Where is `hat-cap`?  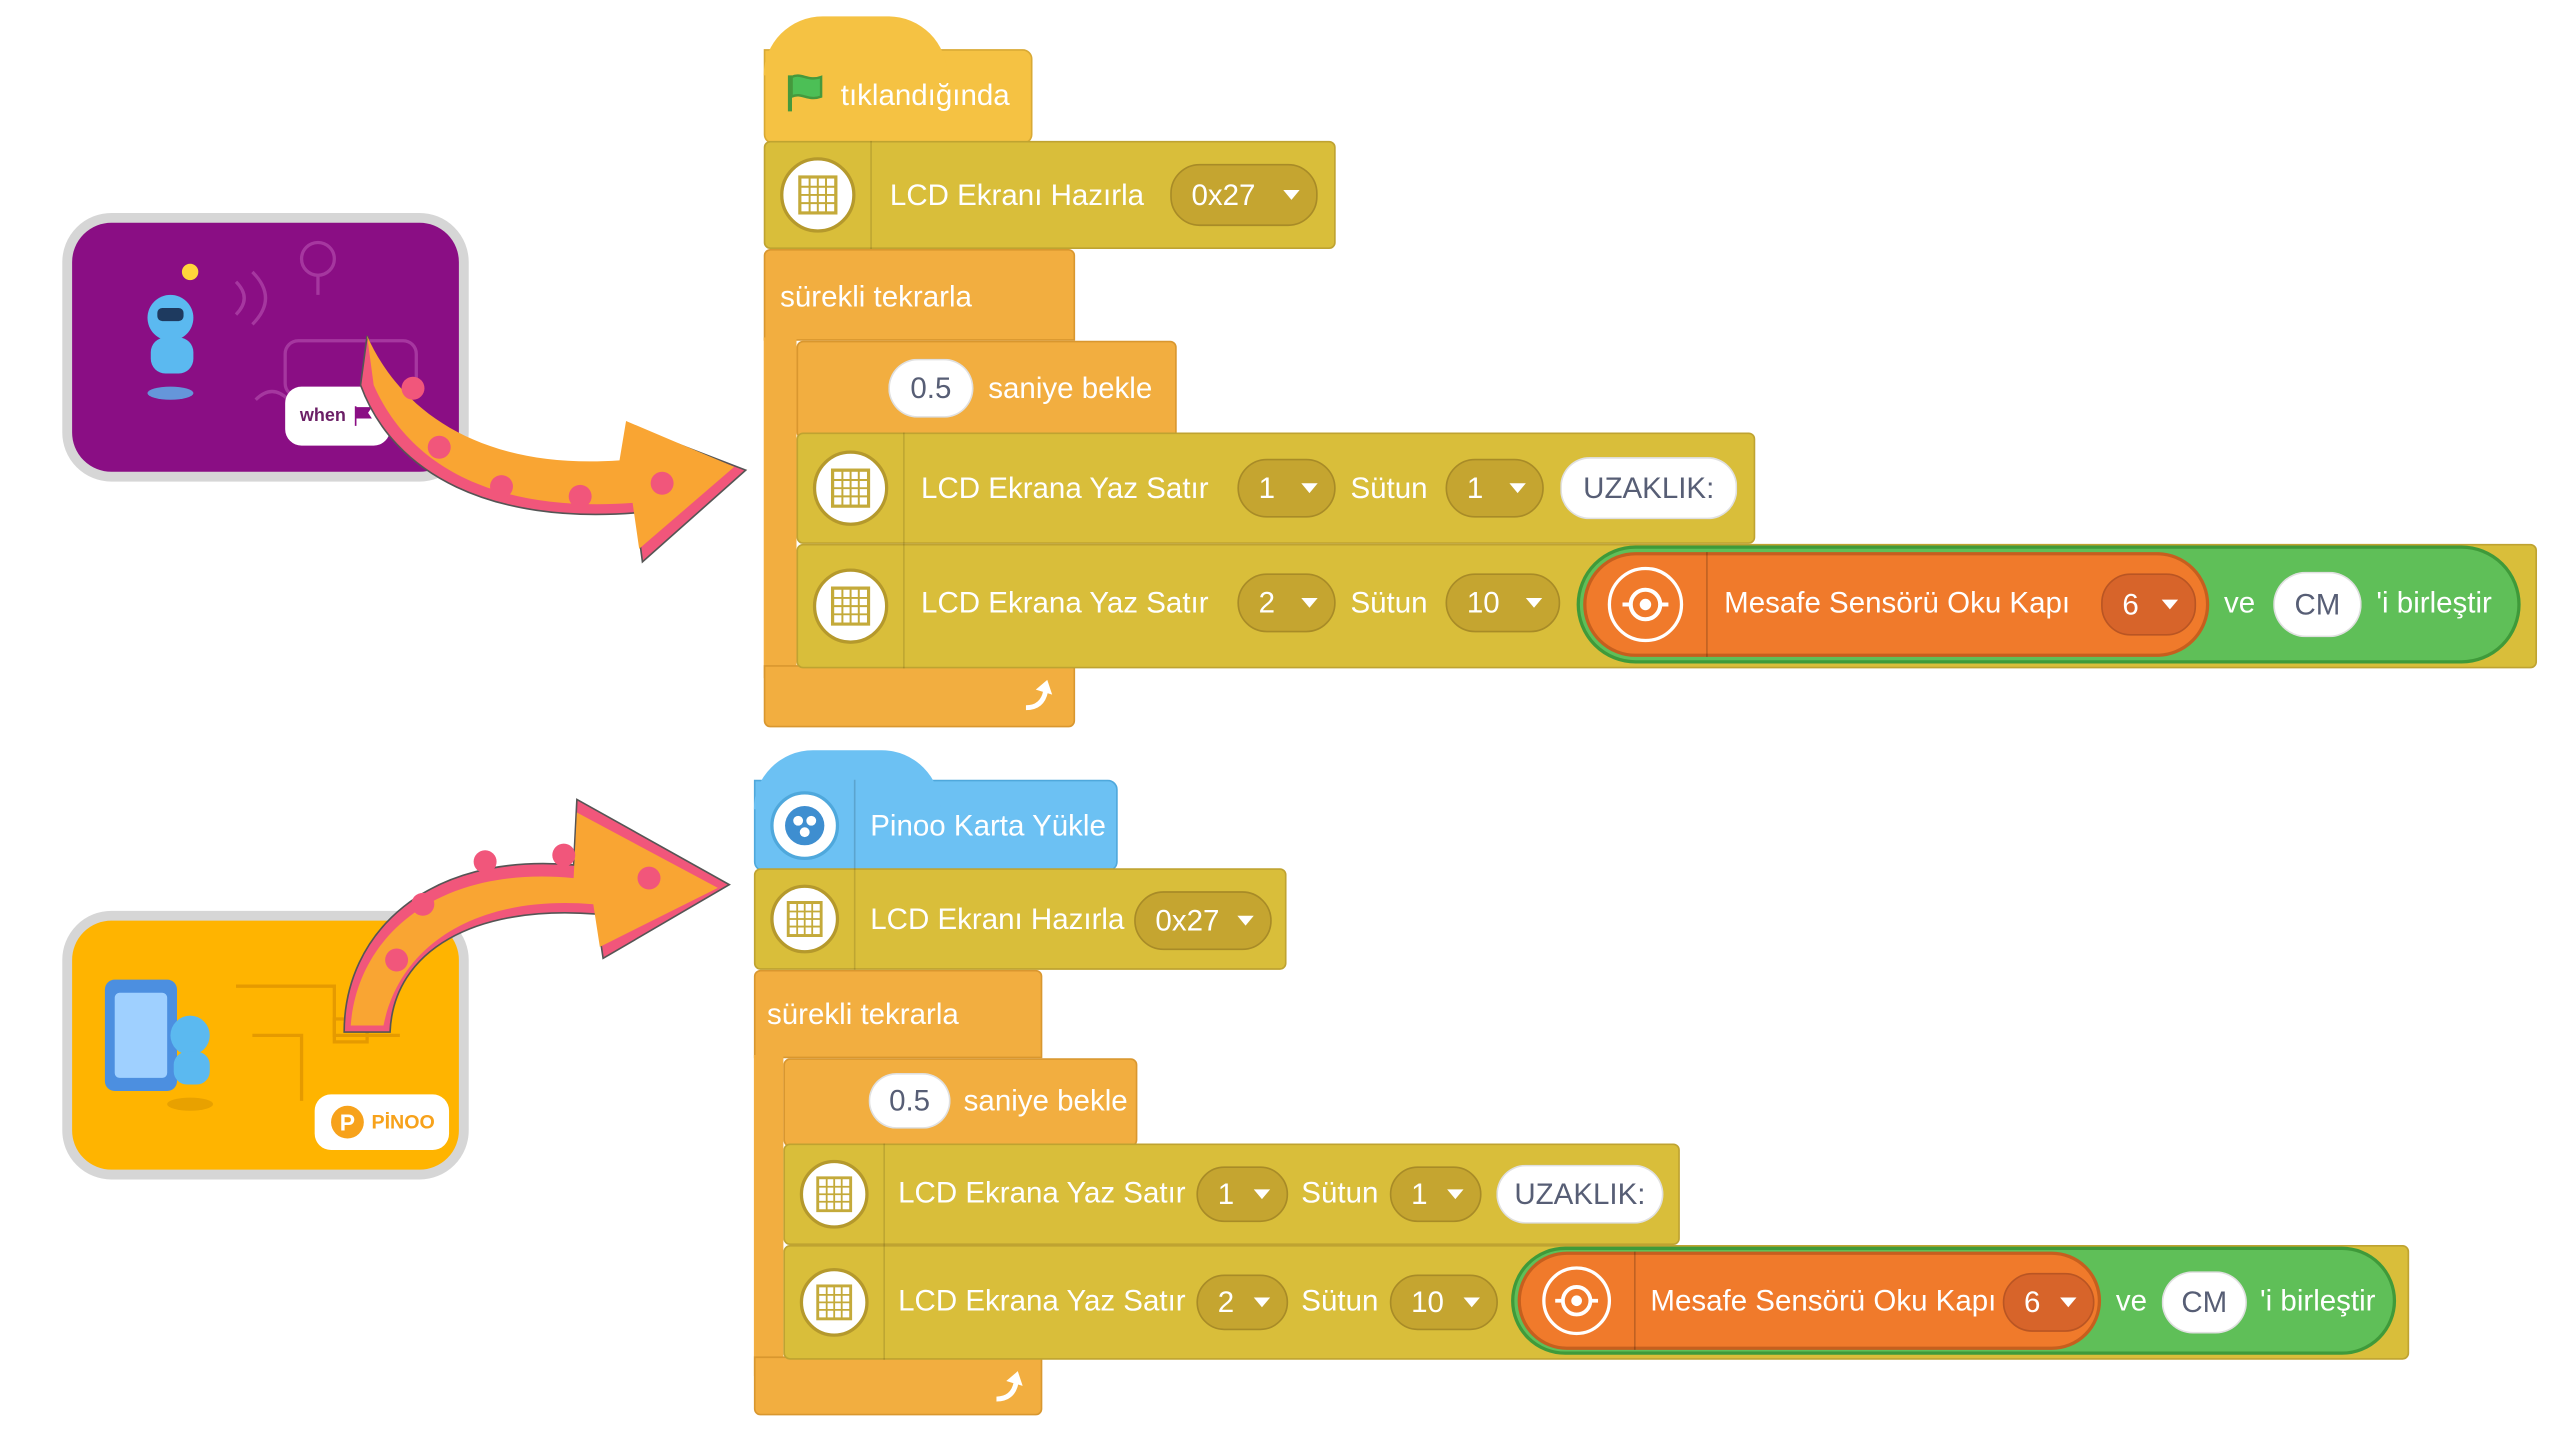
hat-cap is located at coordinates (855, 46).